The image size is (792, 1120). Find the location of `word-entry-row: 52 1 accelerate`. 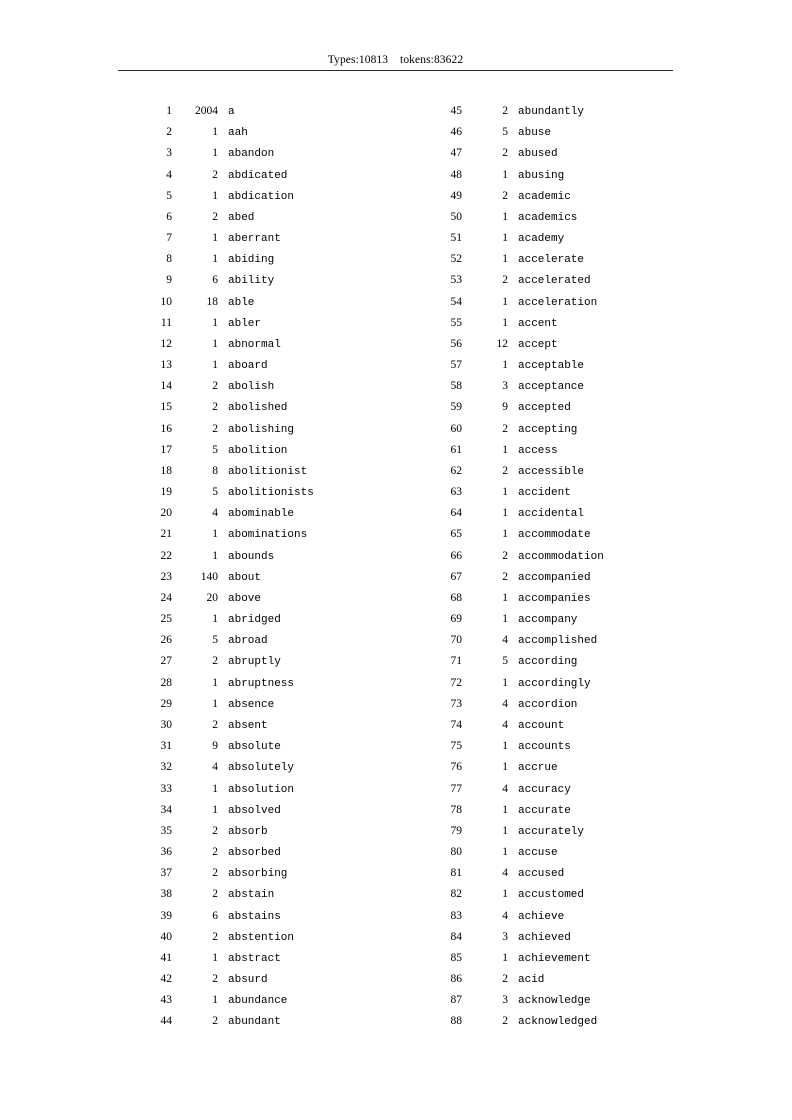

word-entry-row: 52 1 accelerate is located at coordinates (517, 257).